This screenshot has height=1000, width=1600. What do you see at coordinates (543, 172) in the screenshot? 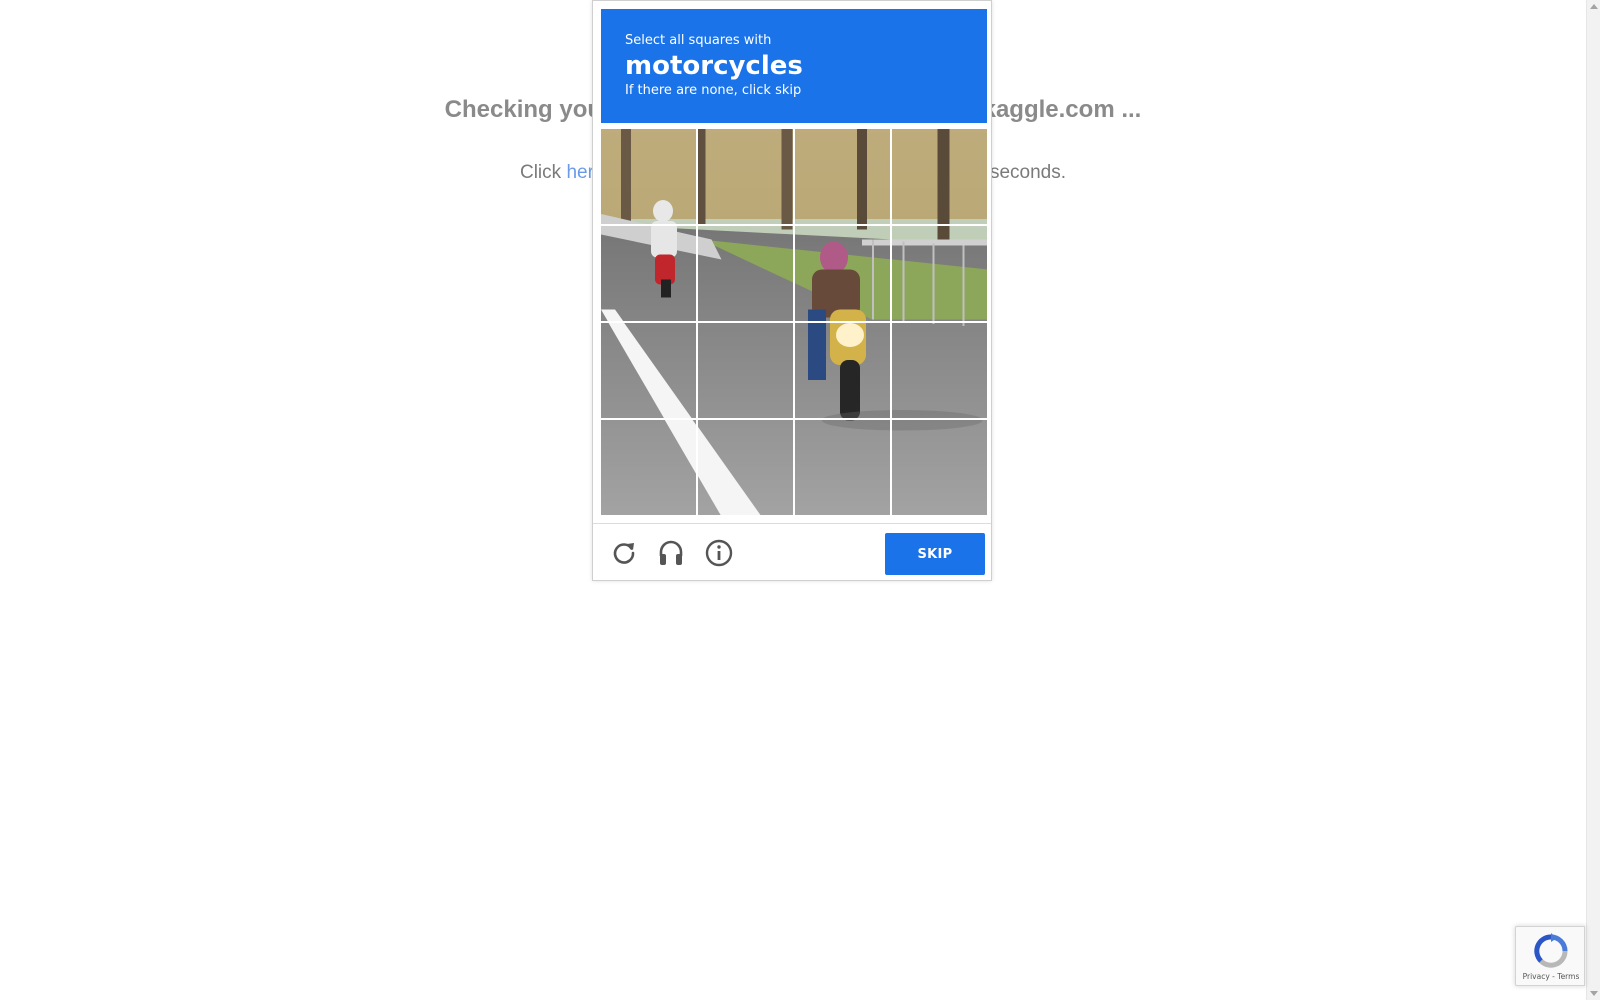
I see `redirect-prefix: Click` at bounding box center [543, 172].